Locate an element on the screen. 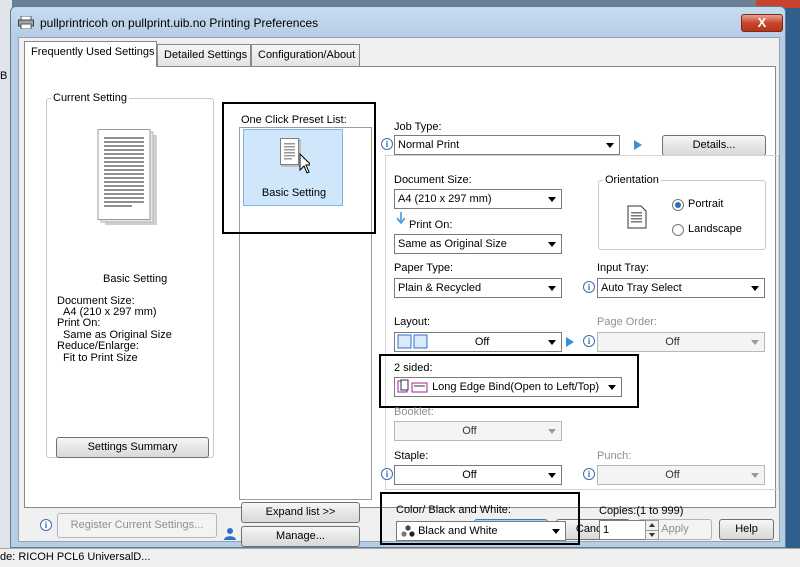 The width and height of the screenshot is (800, 567). current-reduce-enlarge-label: Reduce/Enlarge: is located at coordinates (98, 346).